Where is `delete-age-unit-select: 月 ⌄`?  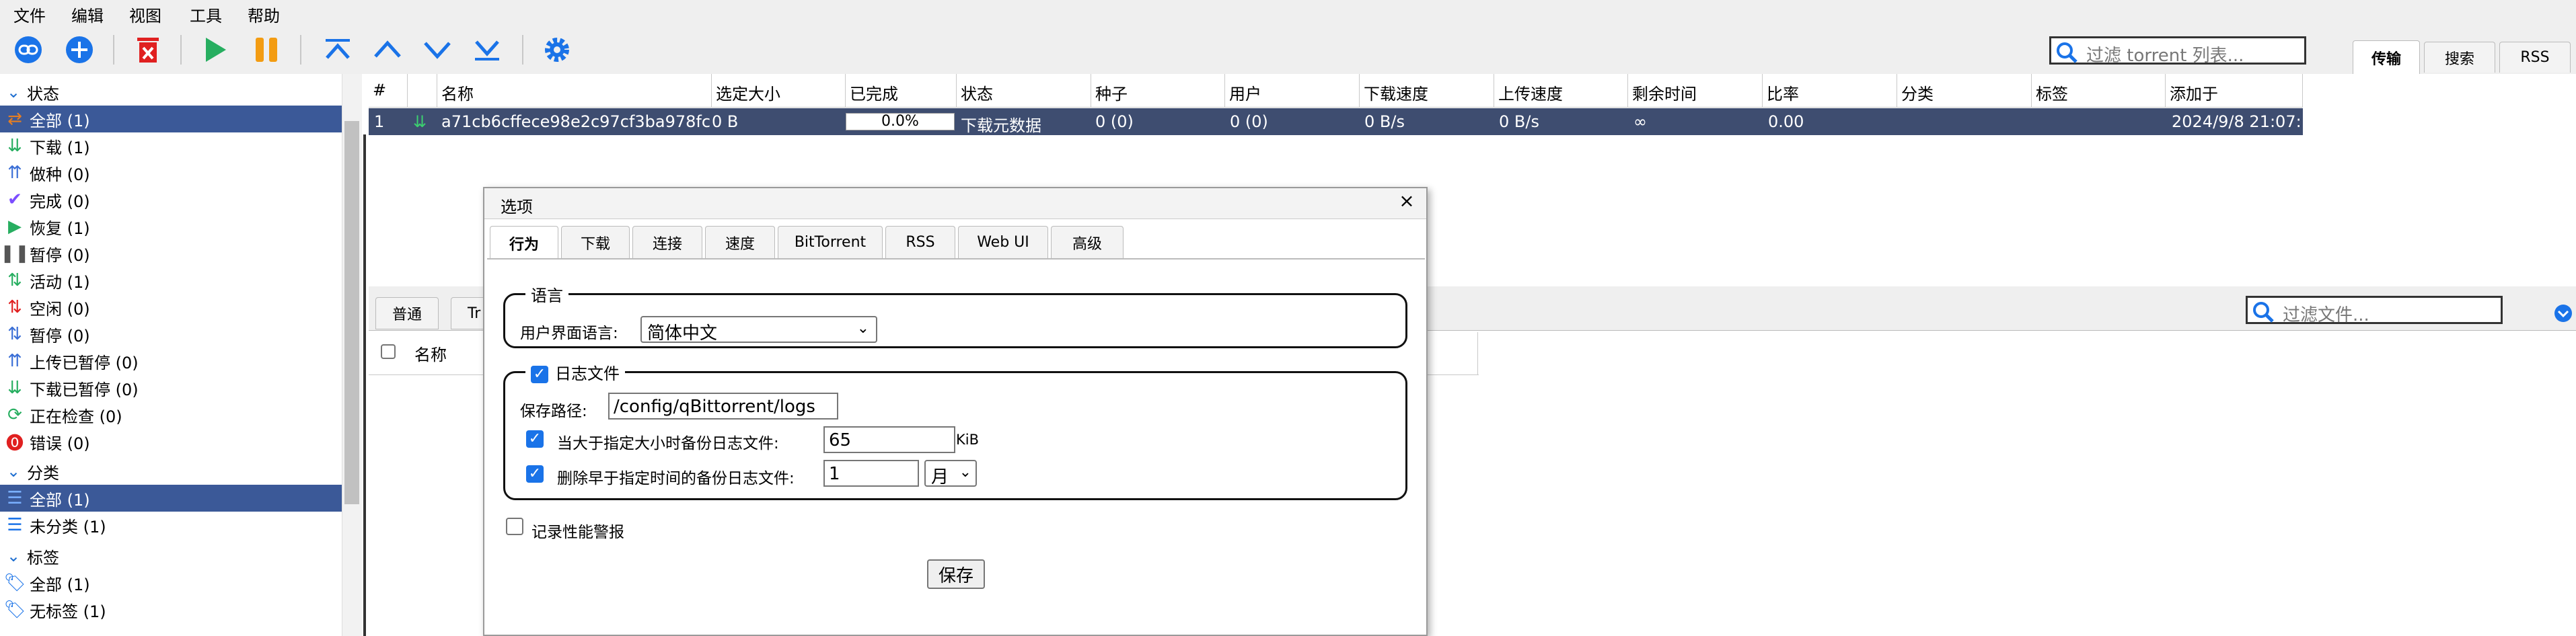
delete-age-unit-select: 月 ⌄ is located at coordinates (950, 473).